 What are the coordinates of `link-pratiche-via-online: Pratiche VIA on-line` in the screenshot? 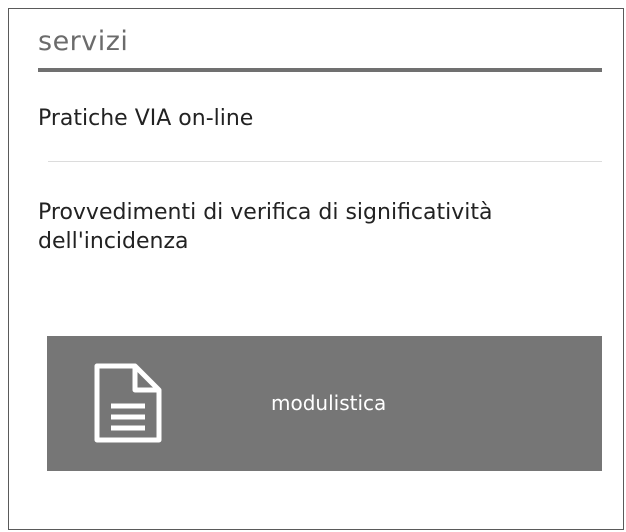 It's located at (308, 118).